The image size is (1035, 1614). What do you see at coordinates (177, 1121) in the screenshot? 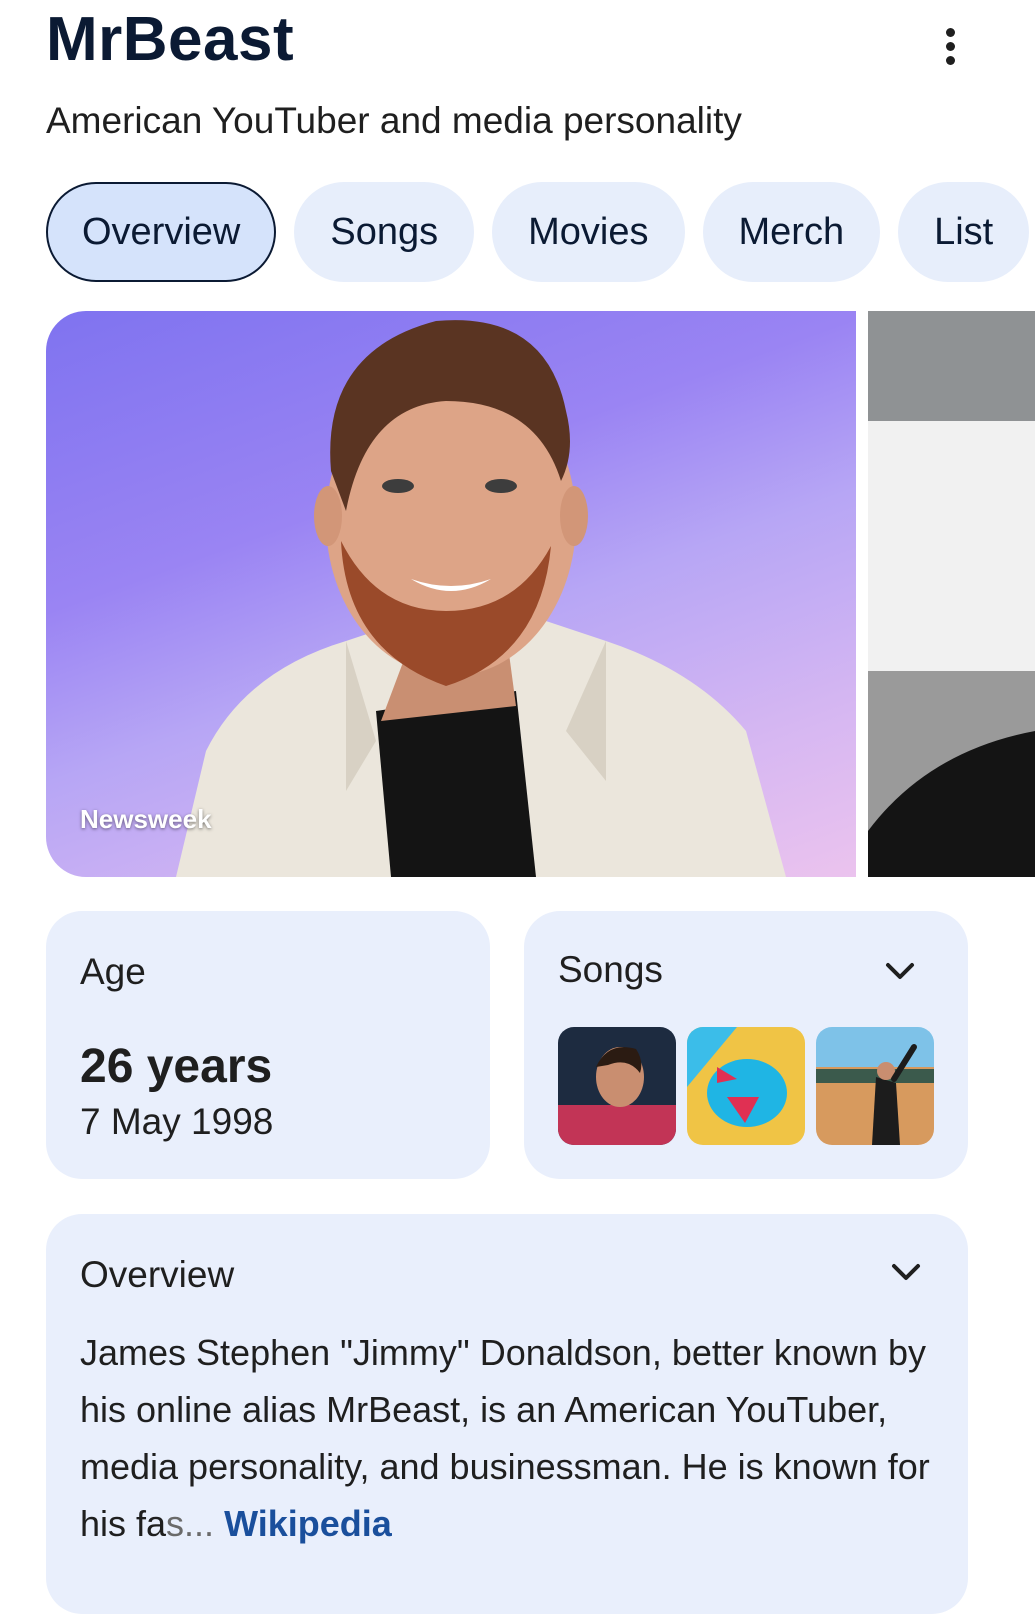
I see `birth-date: 7 May 1998` at bounding box center [177, 1121].